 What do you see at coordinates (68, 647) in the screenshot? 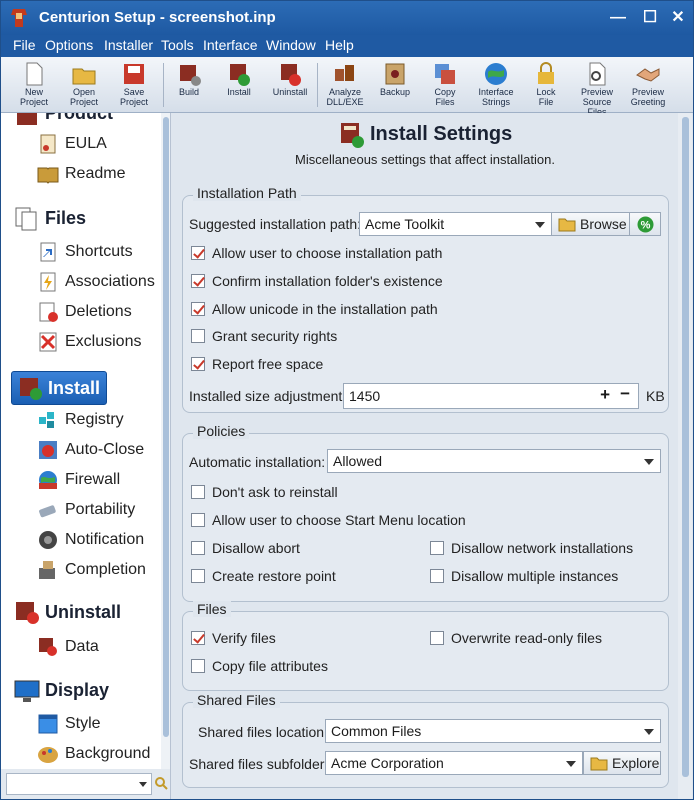
I see `sidebar-item-data: Data` at bounding box center [68, 647].